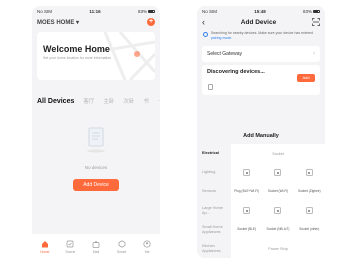 The height and width of the screenshot is (262, 346). Describe the element at coordinates (261, 80) in the screenshot. I see `discover-panel: Discovering devices... Add` at that location.